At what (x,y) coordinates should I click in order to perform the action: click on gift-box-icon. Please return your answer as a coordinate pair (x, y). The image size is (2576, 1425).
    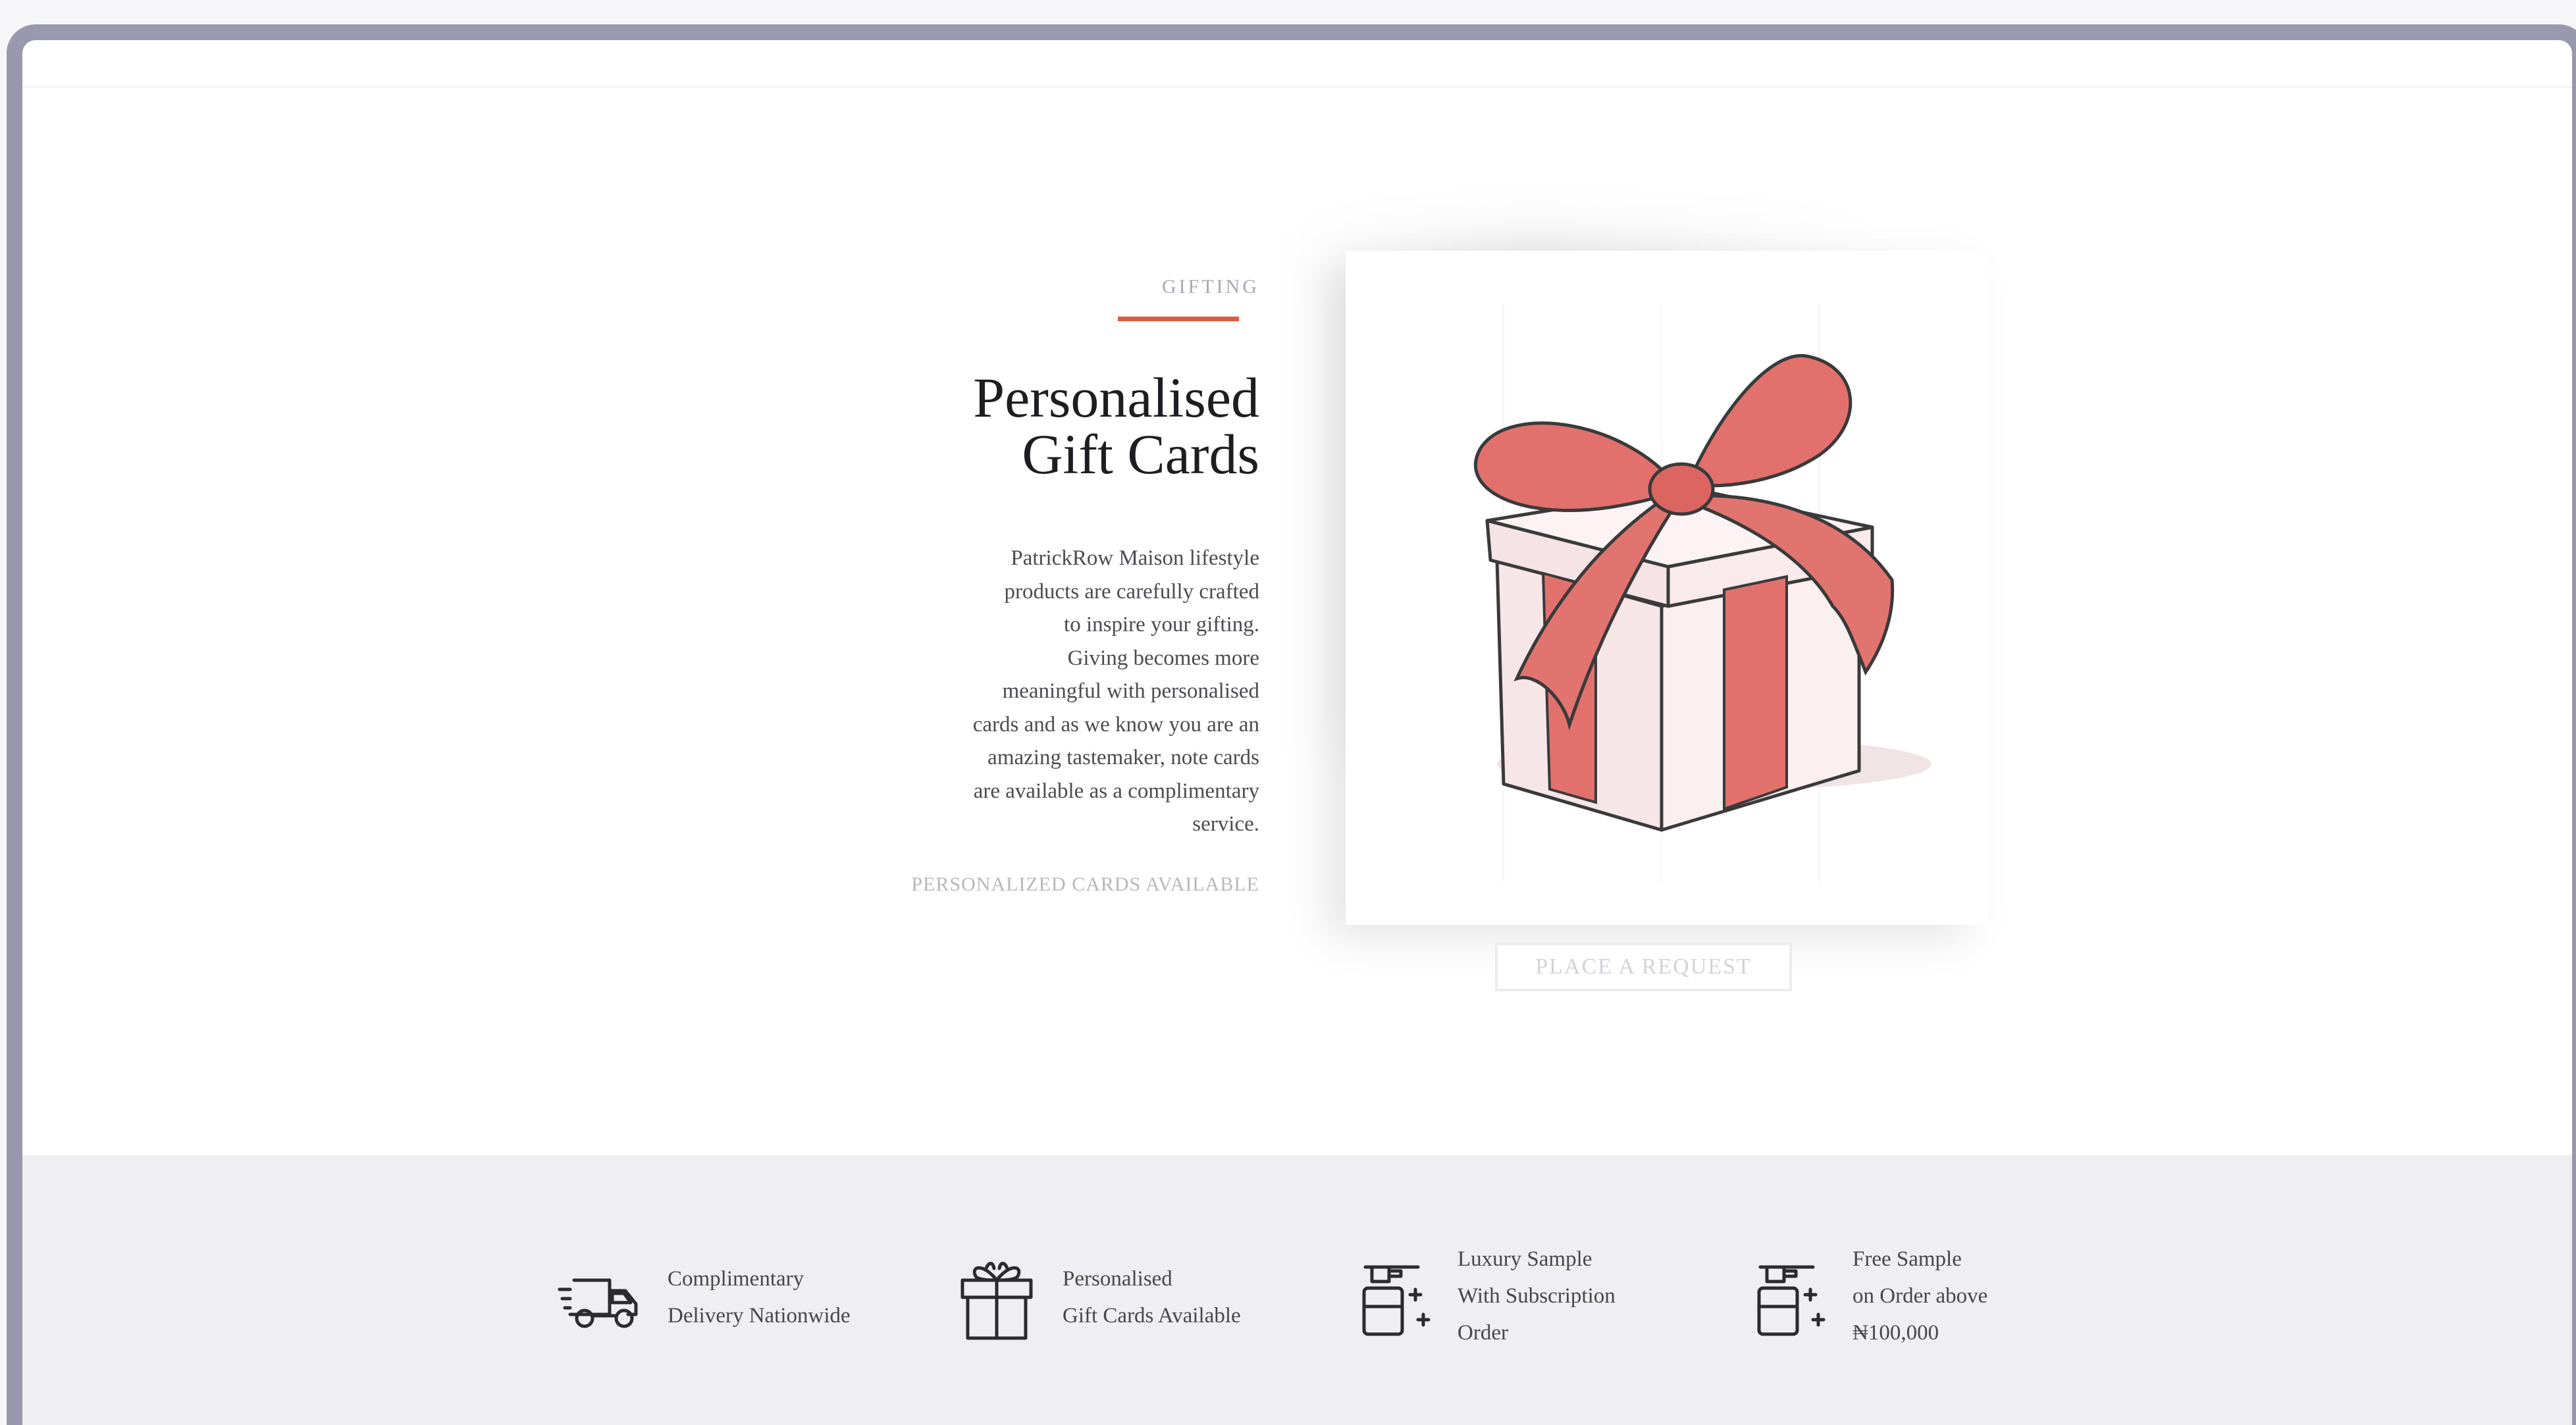
    Looking at the image, I should click on (996, 1301).